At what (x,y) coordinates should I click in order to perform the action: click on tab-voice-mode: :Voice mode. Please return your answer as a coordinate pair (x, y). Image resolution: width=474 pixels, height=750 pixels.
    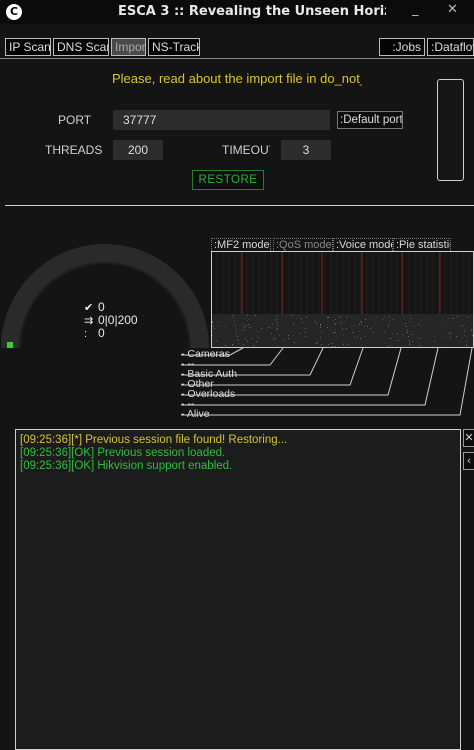
    Looking at the image, I should click on (363, 244).